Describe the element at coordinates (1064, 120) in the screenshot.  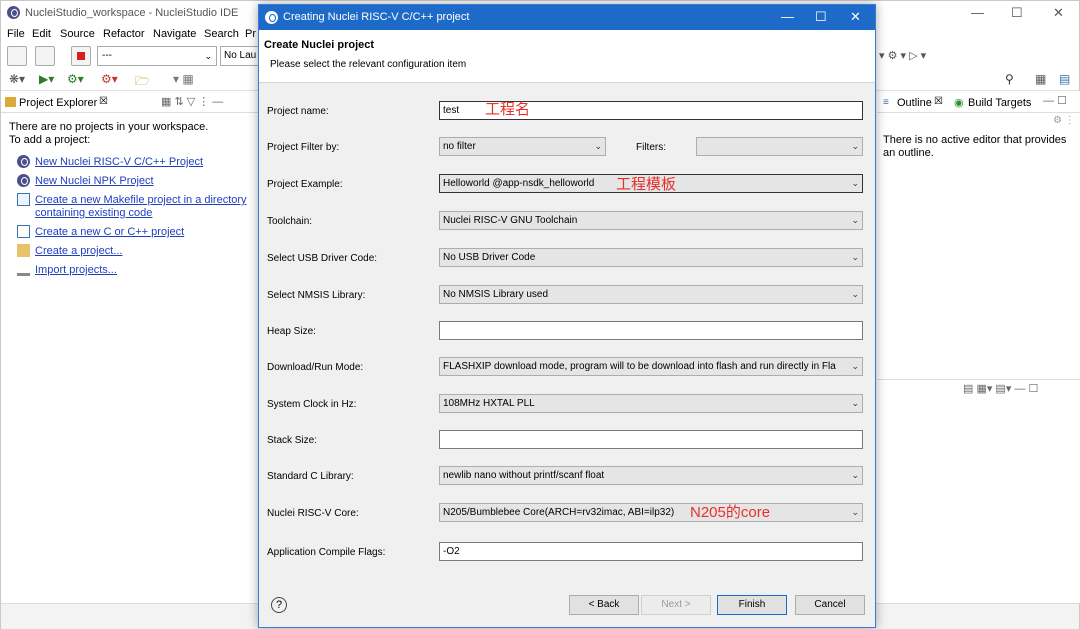
I see `outline-toolbar-icon: ⚙ ⋮` at that location.